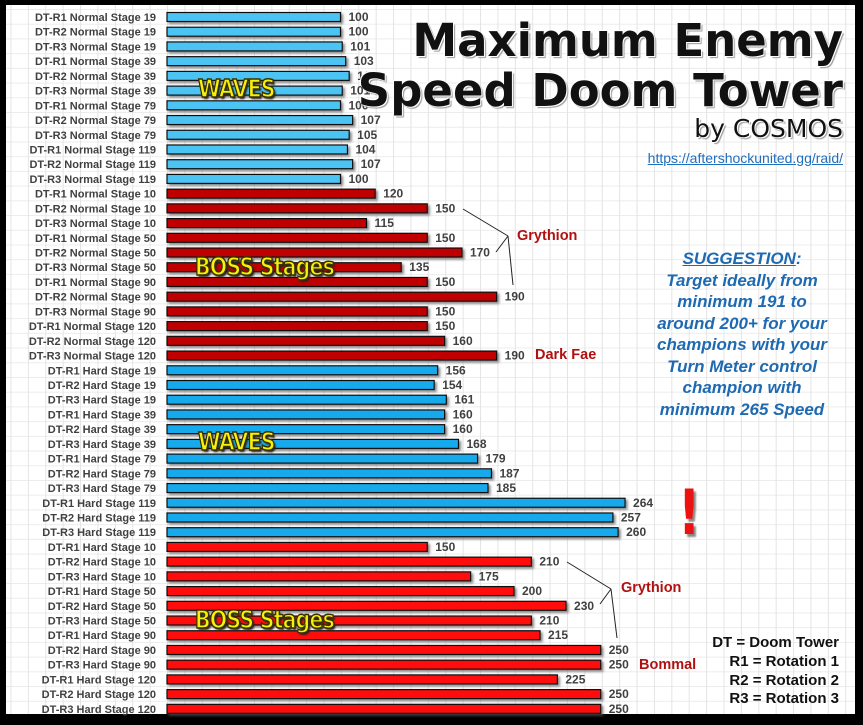  I want to click on category-label: DT-R2 Hard Stage 120, so click(99, 695).